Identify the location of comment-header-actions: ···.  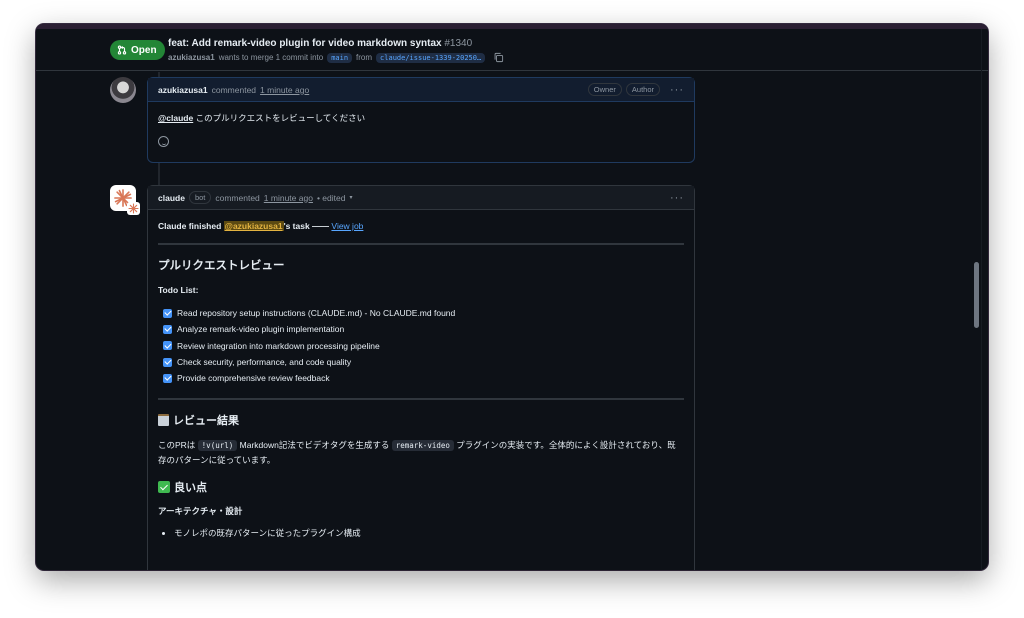
(674, 198).